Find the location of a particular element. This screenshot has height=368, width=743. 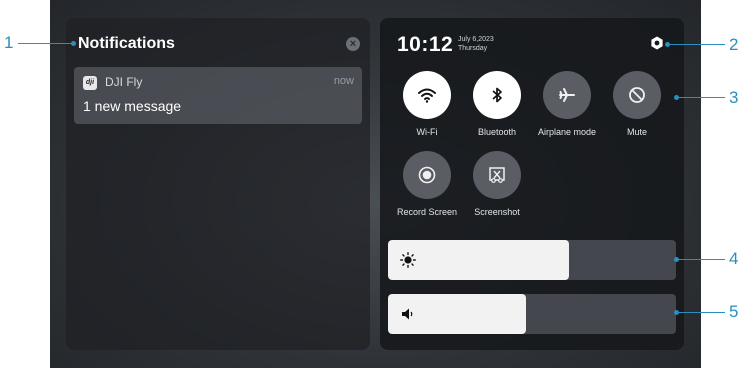

screenshot-toggle is located at coordinates (497, 175).